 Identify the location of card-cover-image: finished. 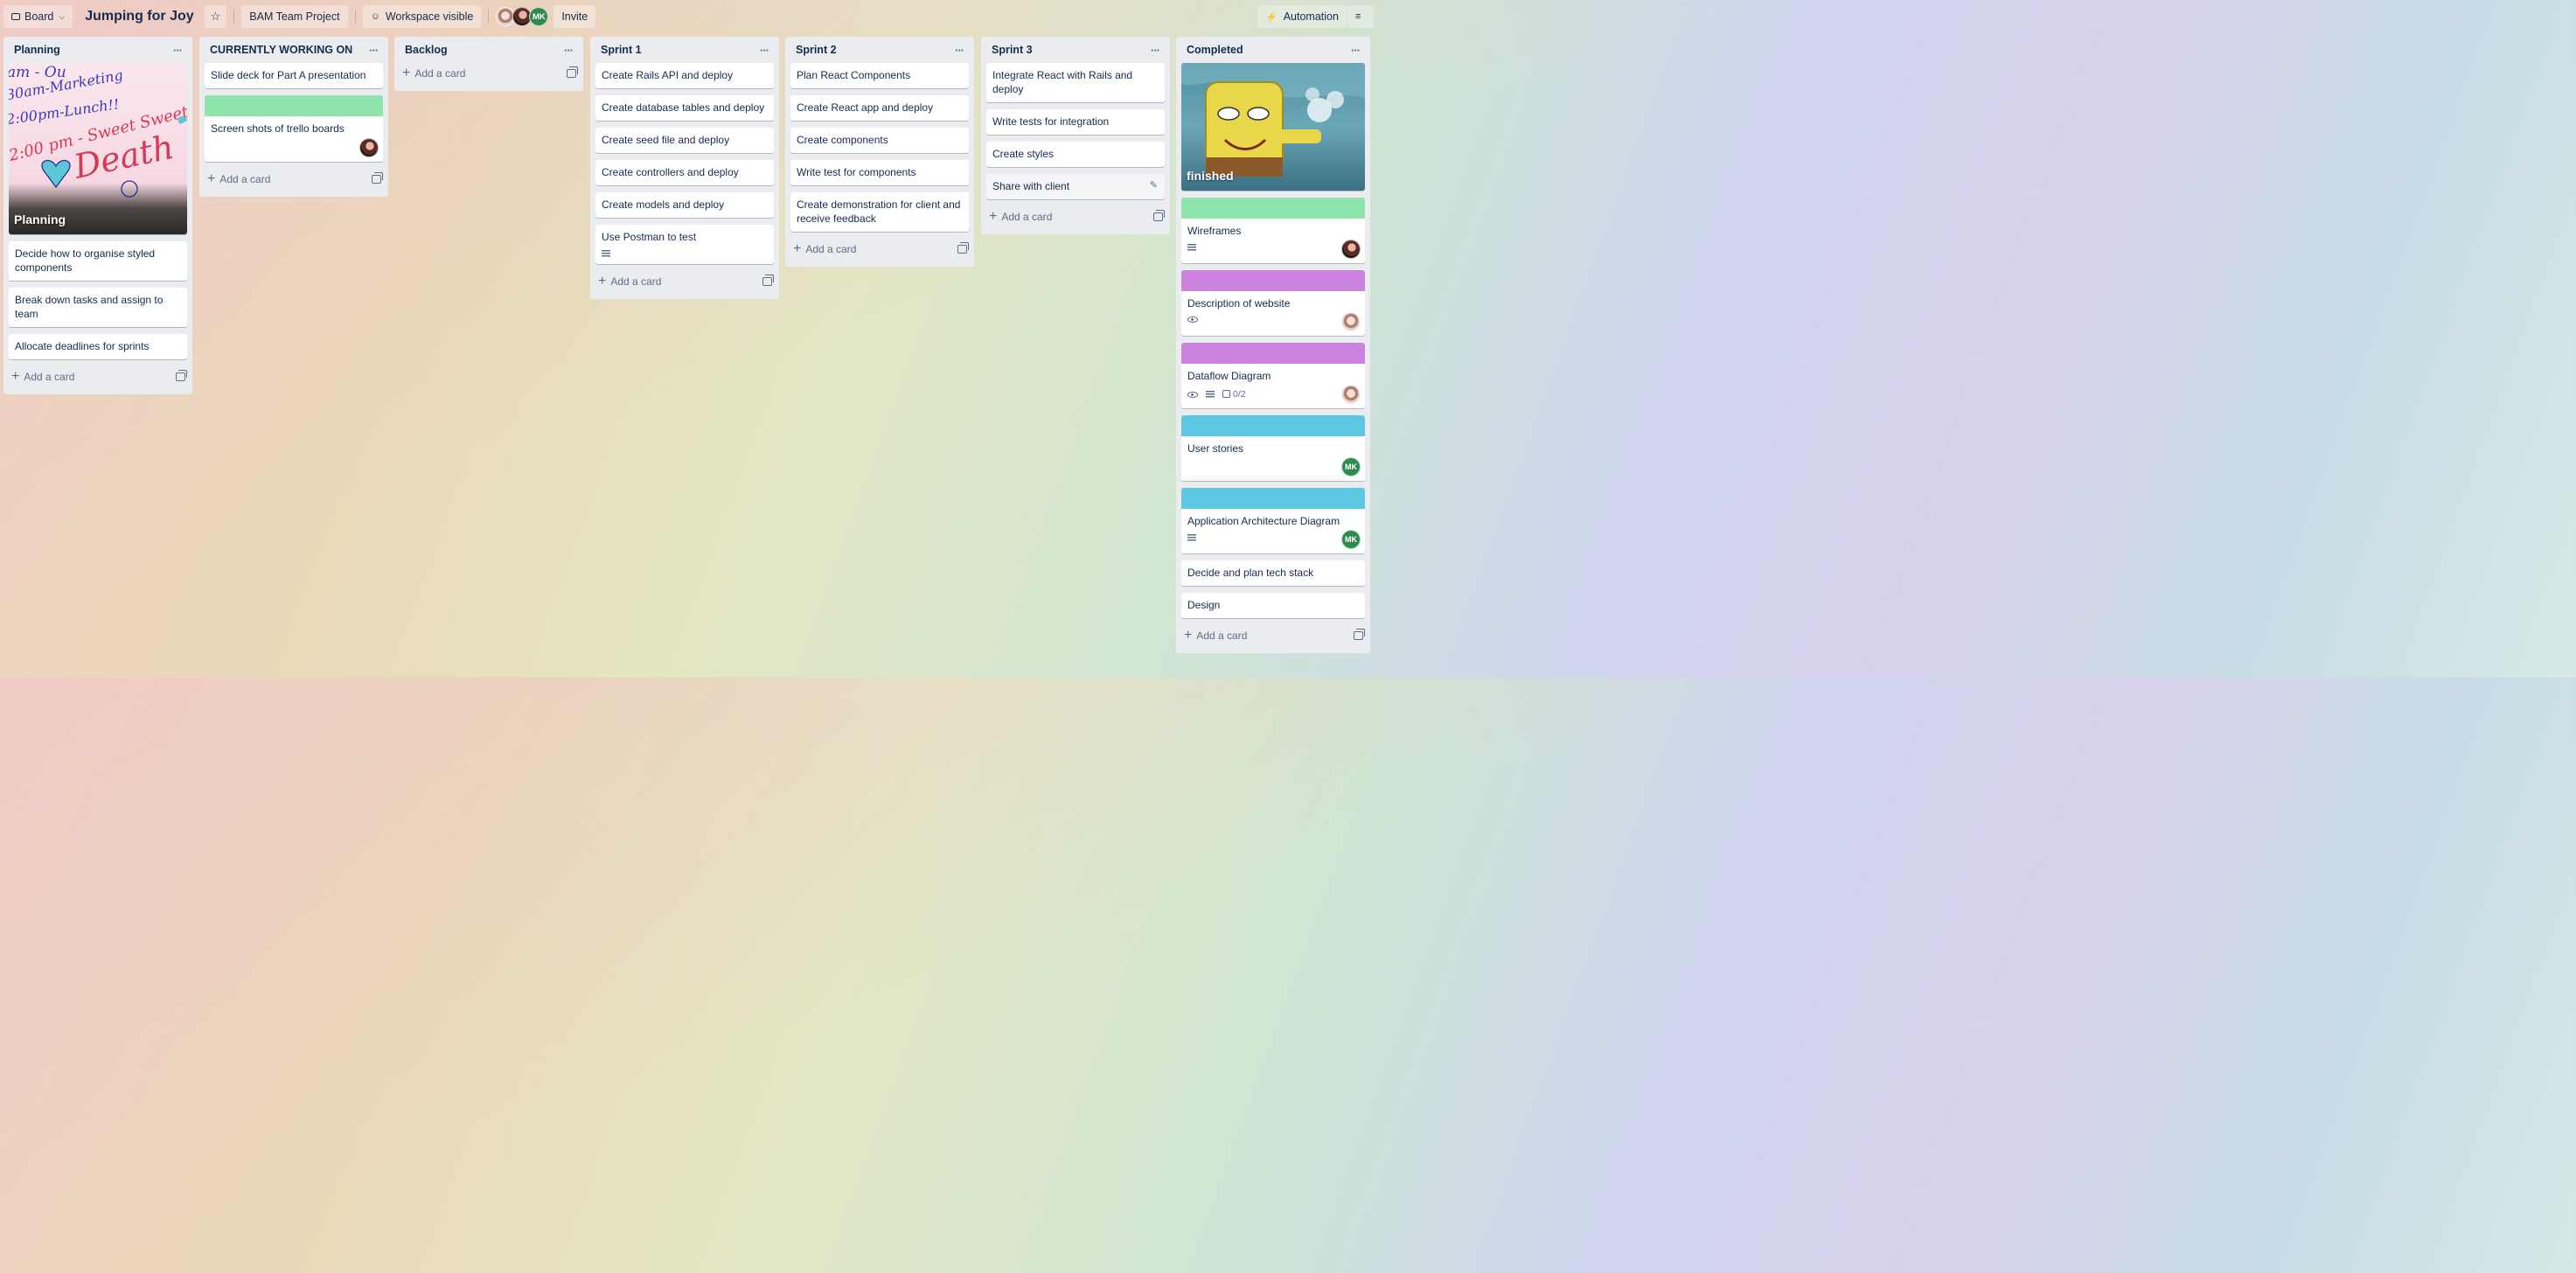
(1273, 127).